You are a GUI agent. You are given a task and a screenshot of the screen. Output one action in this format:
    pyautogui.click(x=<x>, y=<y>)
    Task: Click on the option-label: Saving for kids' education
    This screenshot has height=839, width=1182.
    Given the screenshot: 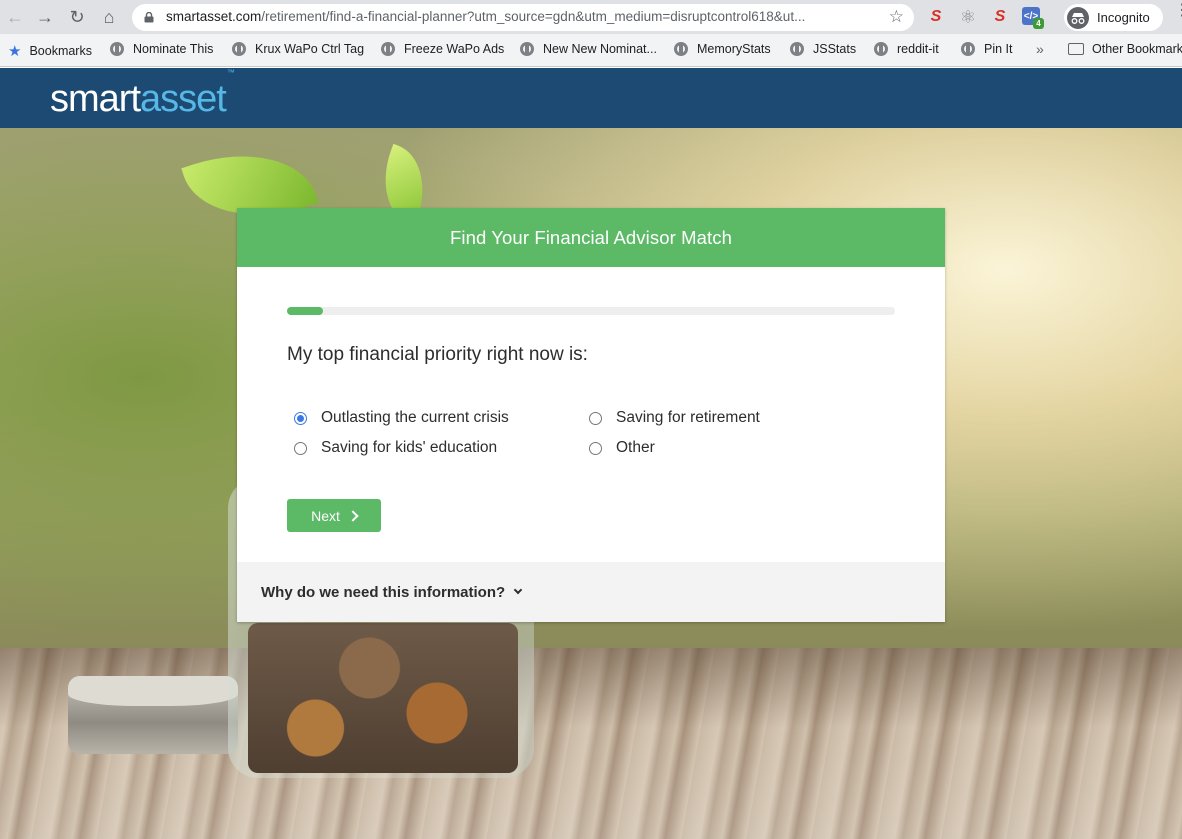 What is the action you would take?
    pyautogui.click(x=409, y=447)
    